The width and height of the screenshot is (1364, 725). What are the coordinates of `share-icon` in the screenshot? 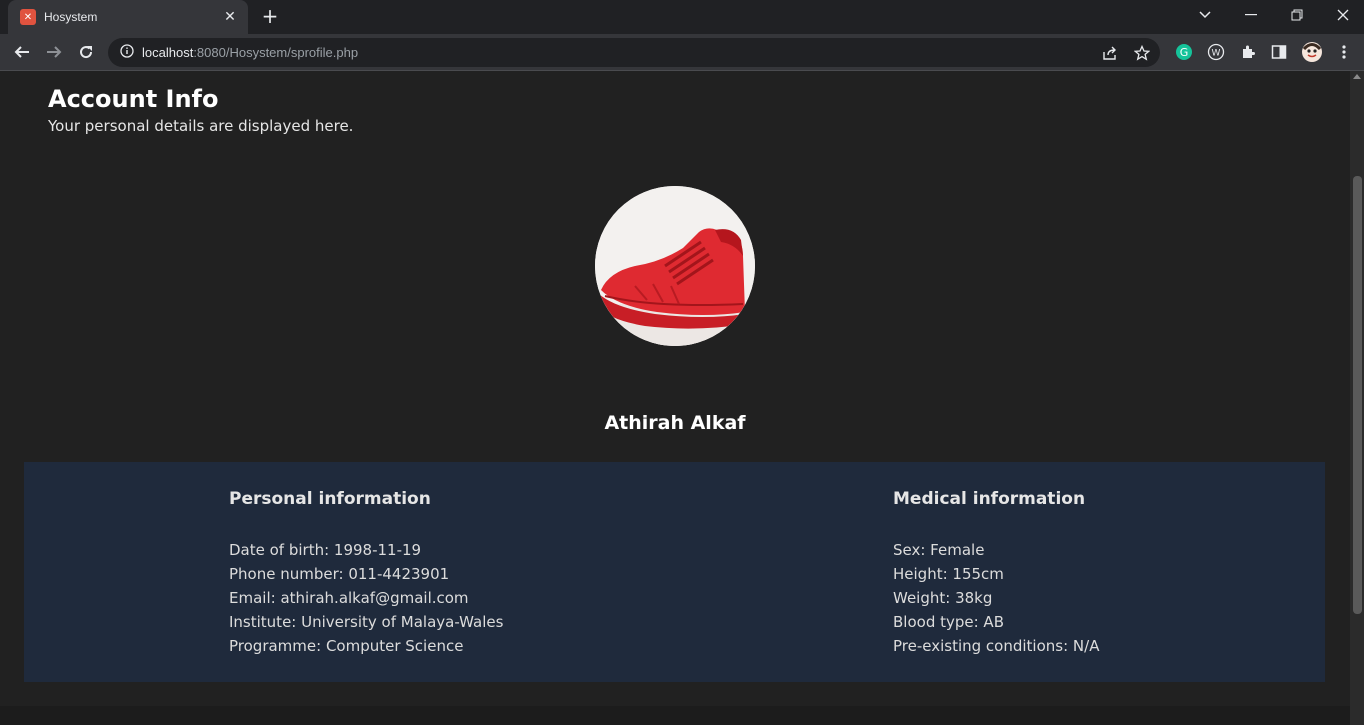 It's located at (1110, 53).